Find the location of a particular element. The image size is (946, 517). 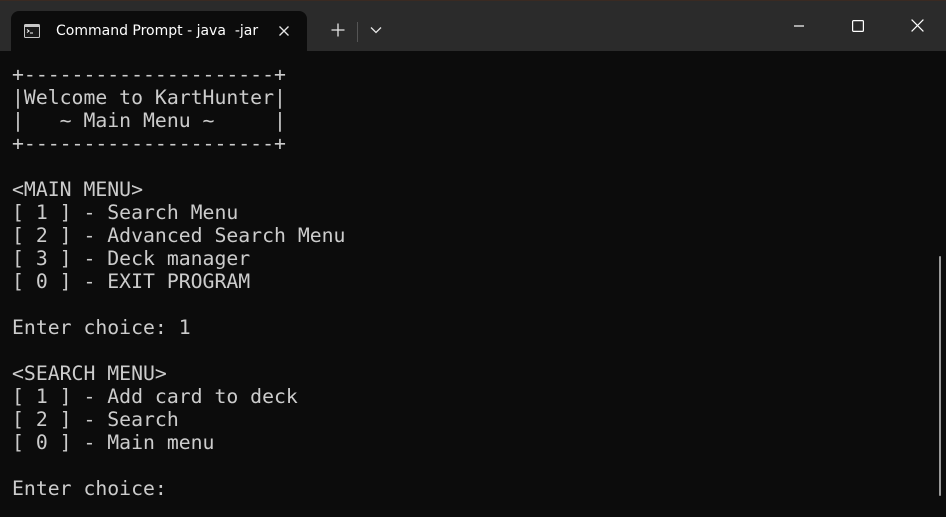

tab-title: Command Prompt - java -jar is located at coordinates (157, 31).